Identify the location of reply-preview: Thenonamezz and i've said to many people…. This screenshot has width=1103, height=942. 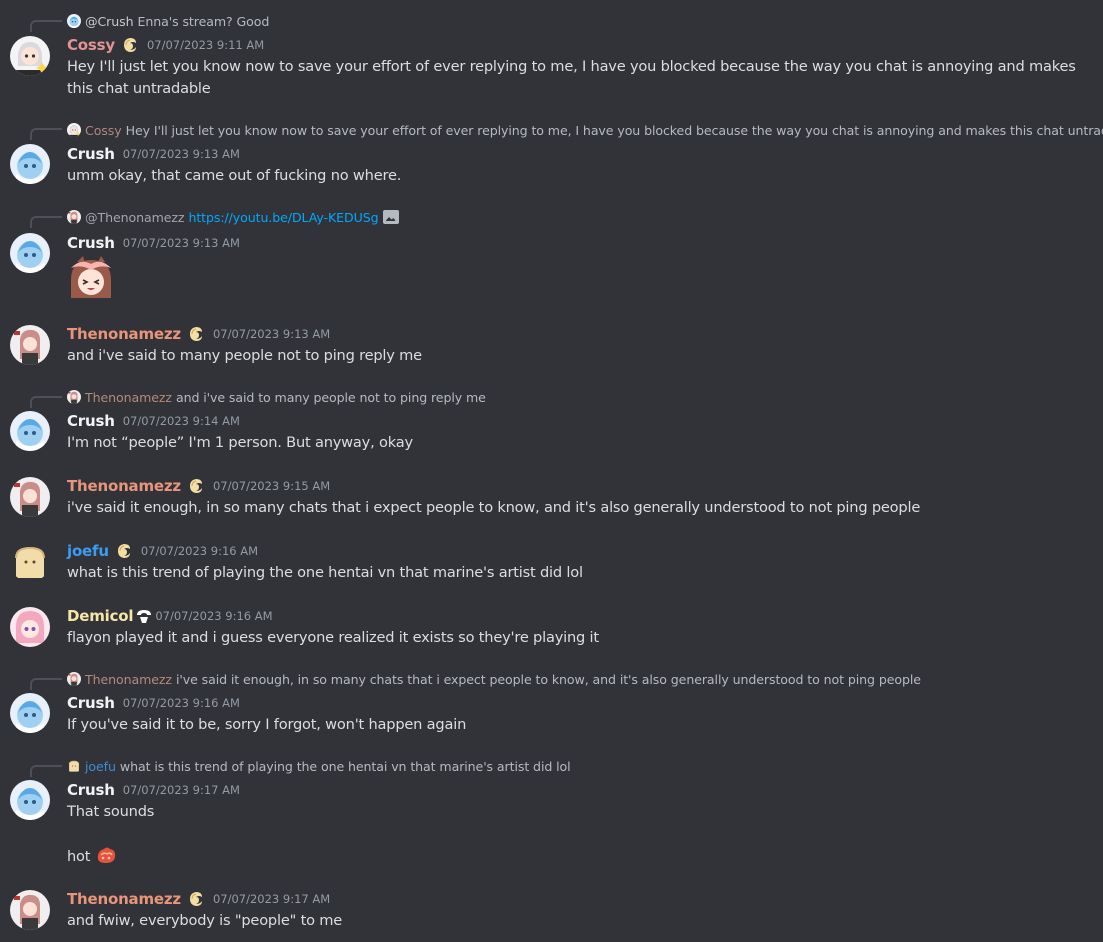
(276, 397).